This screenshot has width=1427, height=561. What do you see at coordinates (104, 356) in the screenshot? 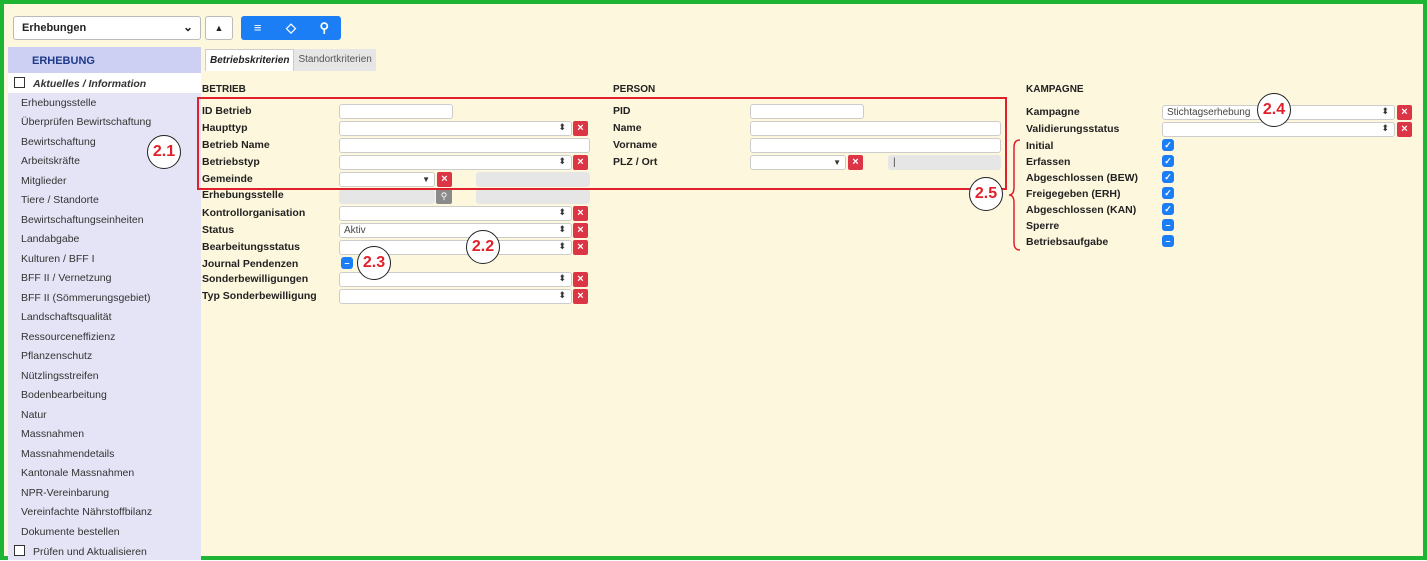
I see `sidebar-item-pflanzenschutz: Pflanzenschutz` at bounding box center [104, 356].